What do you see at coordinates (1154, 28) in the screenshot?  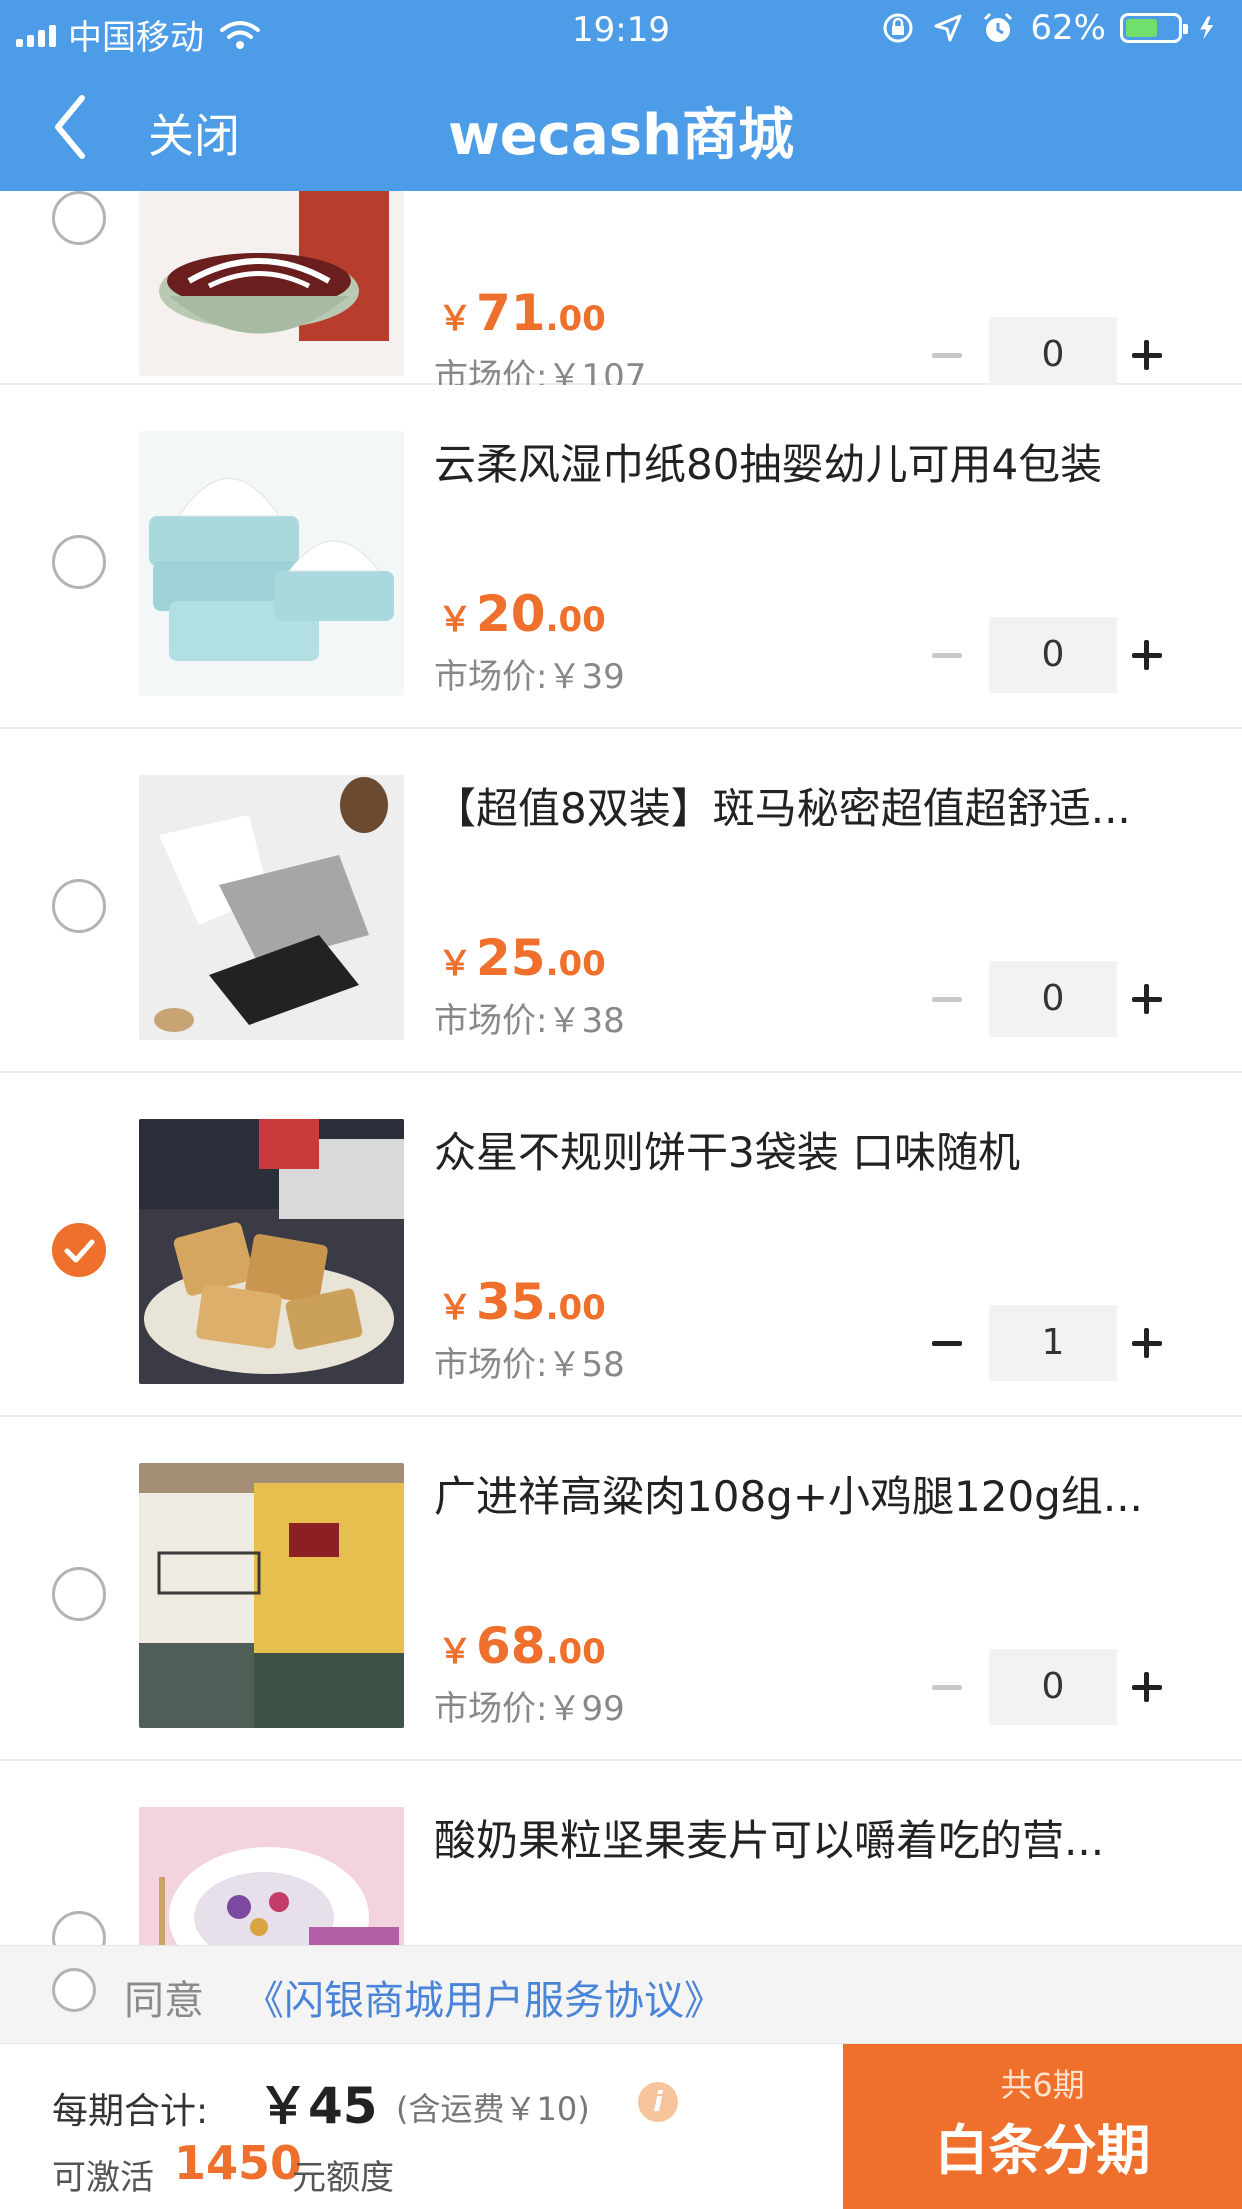 I see `battery-icon` at bounding box center [1154, 28].